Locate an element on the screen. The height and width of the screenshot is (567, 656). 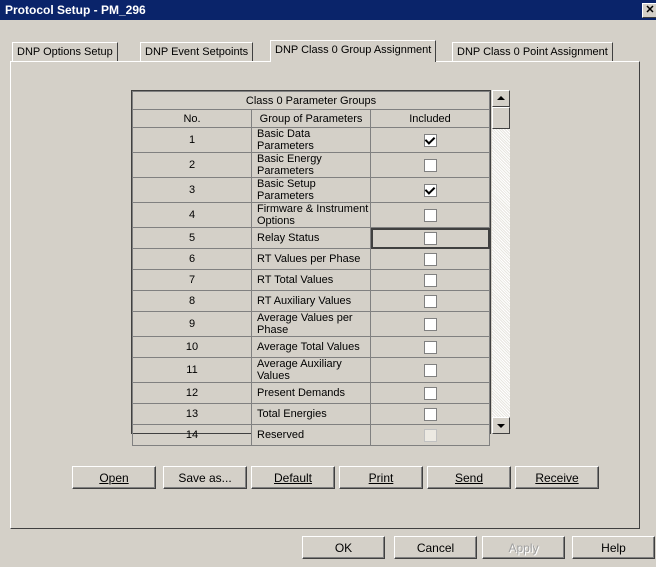
print-button-label: Print is located at coordinates (381, 478).